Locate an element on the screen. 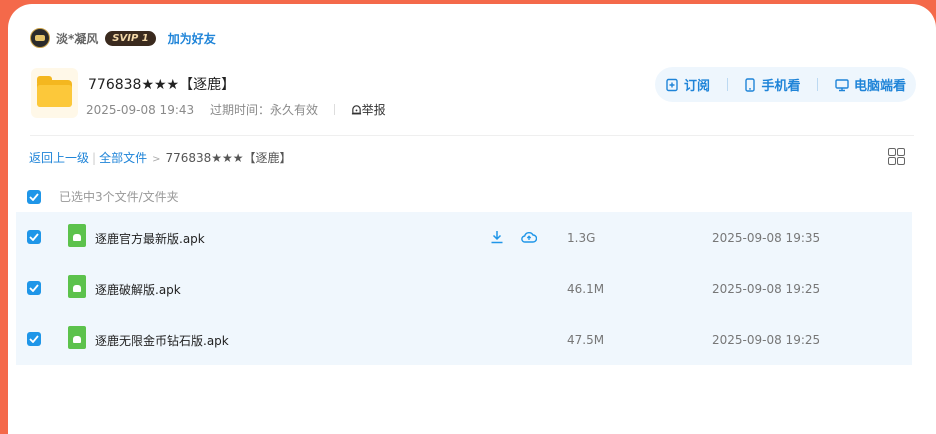 The height and width of the screenshot is (434, 936). file-name: 逐鹿官方最新版.apk is located at coordinates (150, 238).